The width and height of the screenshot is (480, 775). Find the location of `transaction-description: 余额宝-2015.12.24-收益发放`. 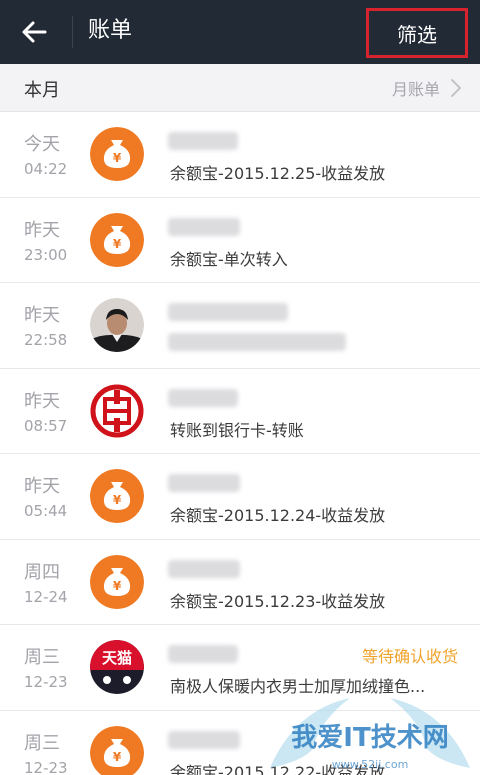

transaction-description: 余额宝-2015.12.24-收益发放 is located at coordinates (278, 515).